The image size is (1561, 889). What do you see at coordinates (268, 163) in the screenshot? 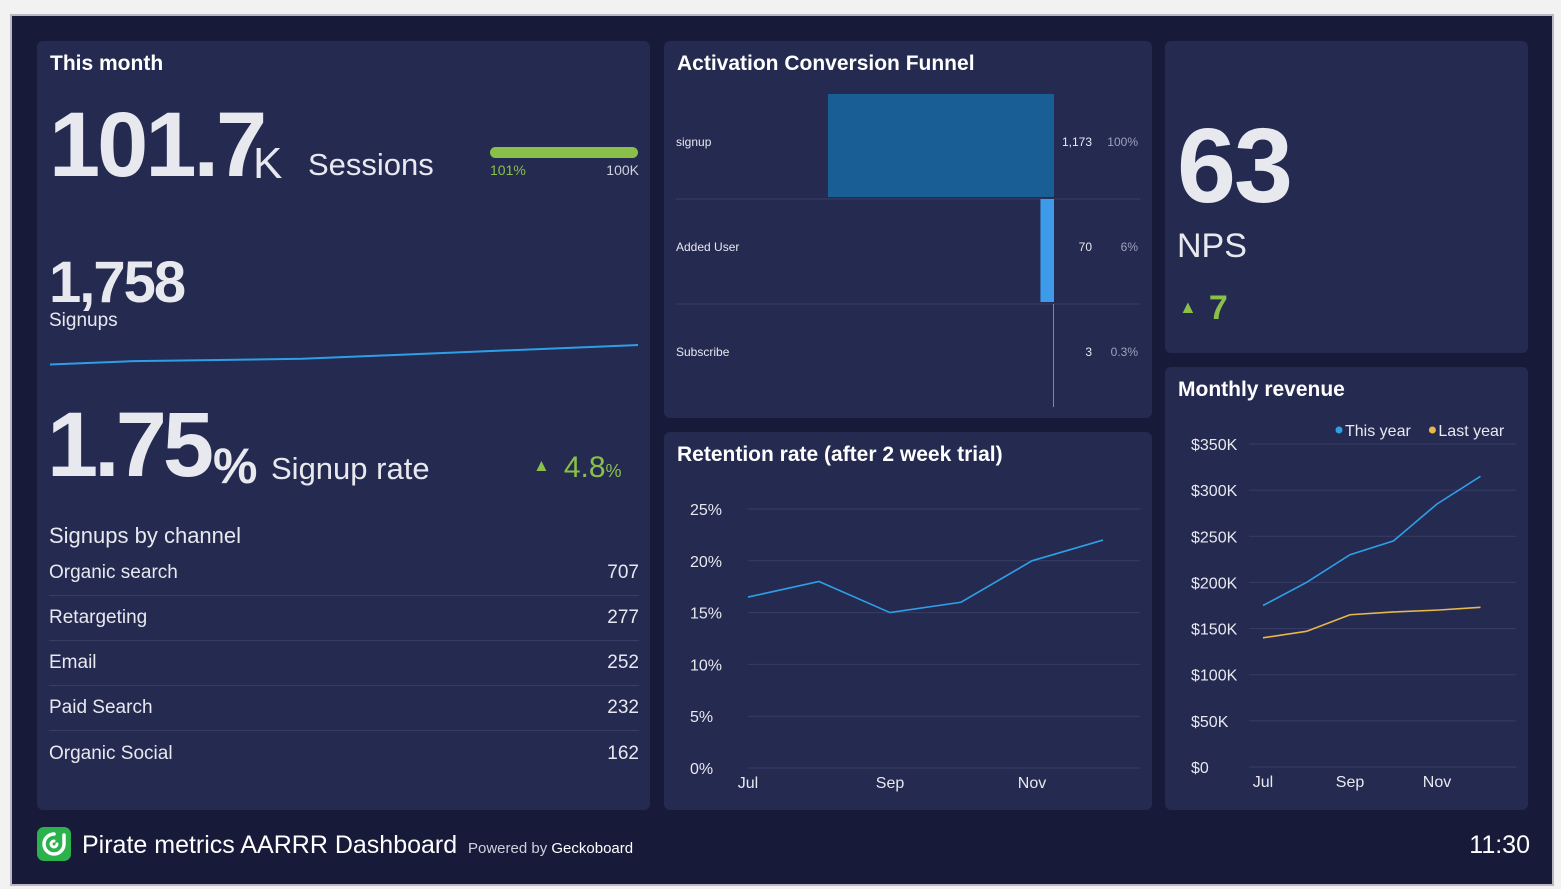
I see `sessions-unit: K` at bounding box center [268, 163].